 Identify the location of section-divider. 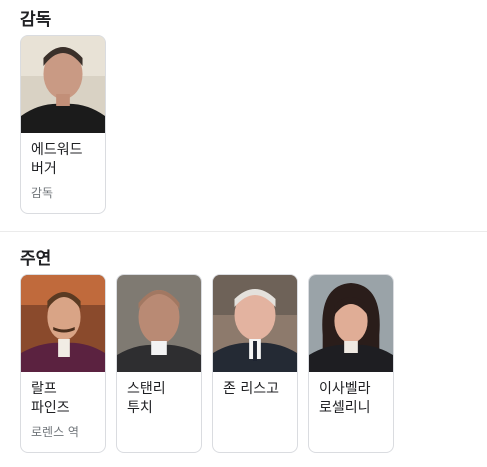
(243, 231).